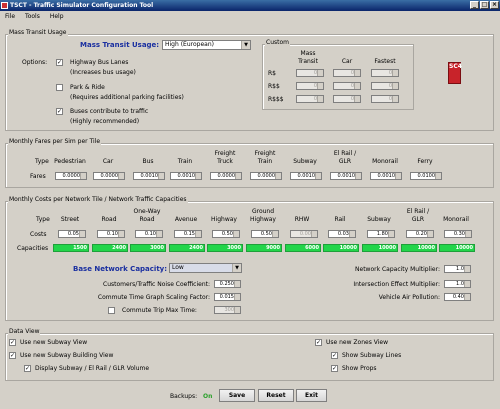 Image resolution: width=500 pixels, height=409 pixels. Describe the element at coordinates (224, 219) in the screenshot. I see `cost-header: Highway` at that location.